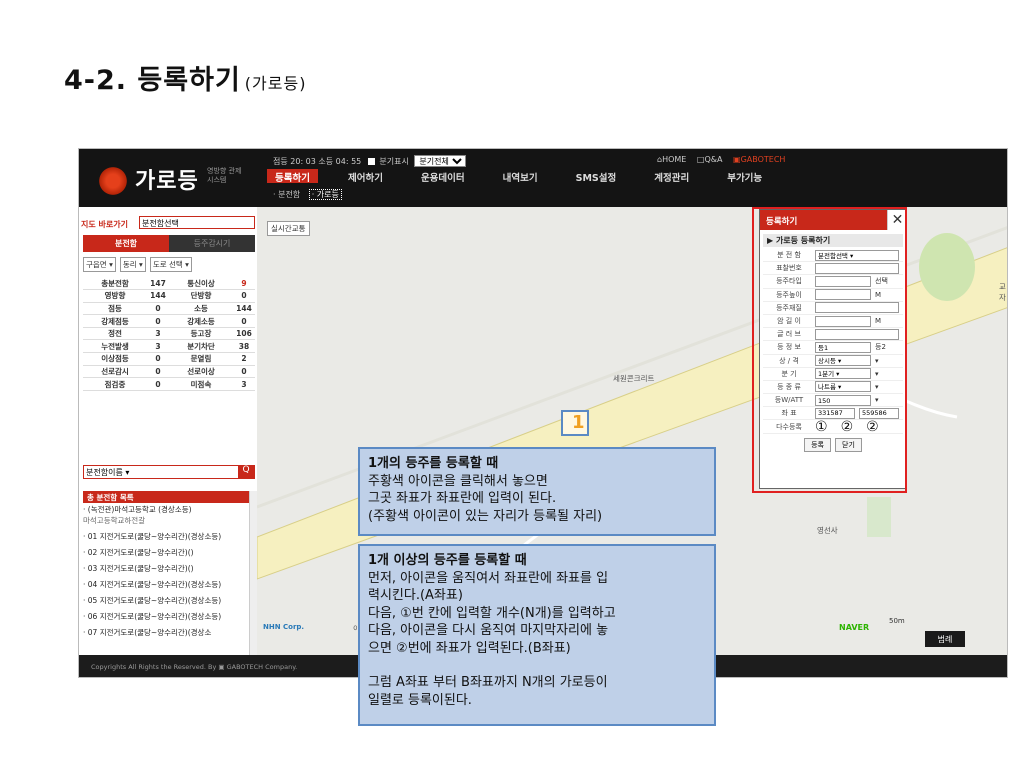  I want to click on marker-icon: 1, so click(578, 422).